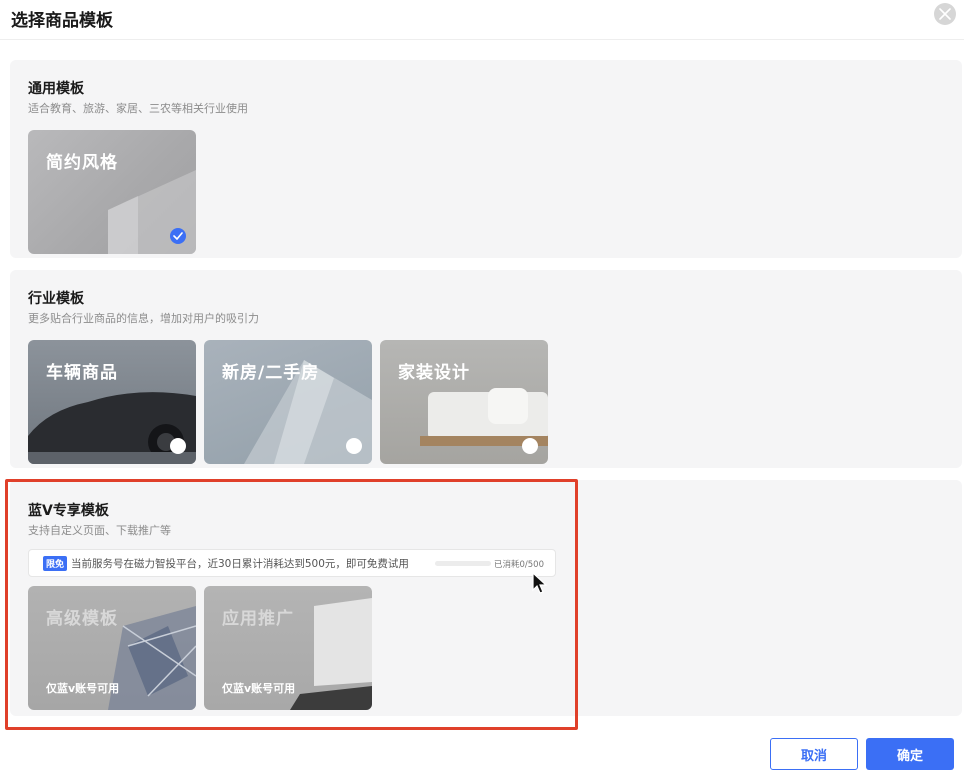 The height and width of the screenshot is (778, 964). I want to click on dialog-title: 选择商品模板, so click(62, 21).